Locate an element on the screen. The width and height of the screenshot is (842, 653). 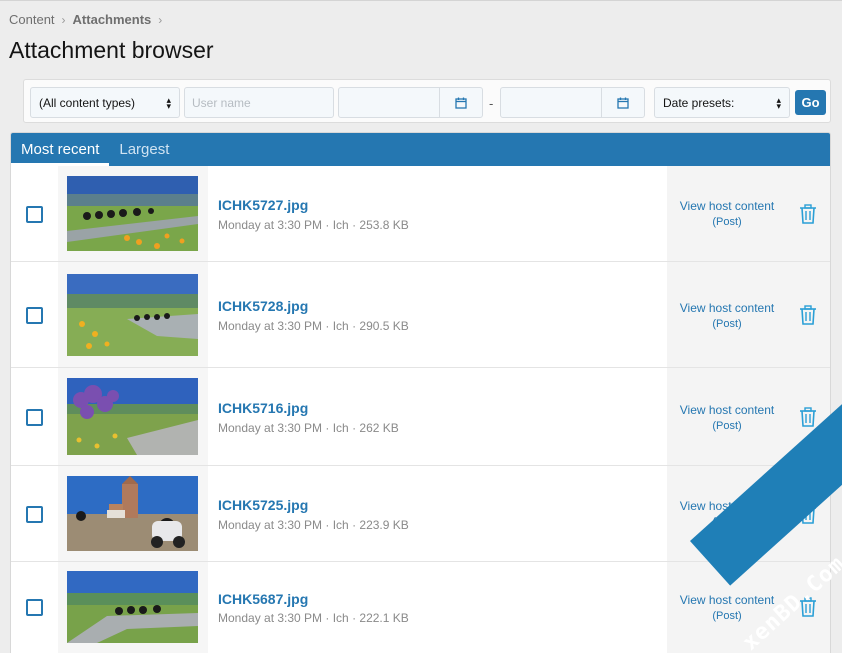
end-date-field is located at coordinates (572, 102).